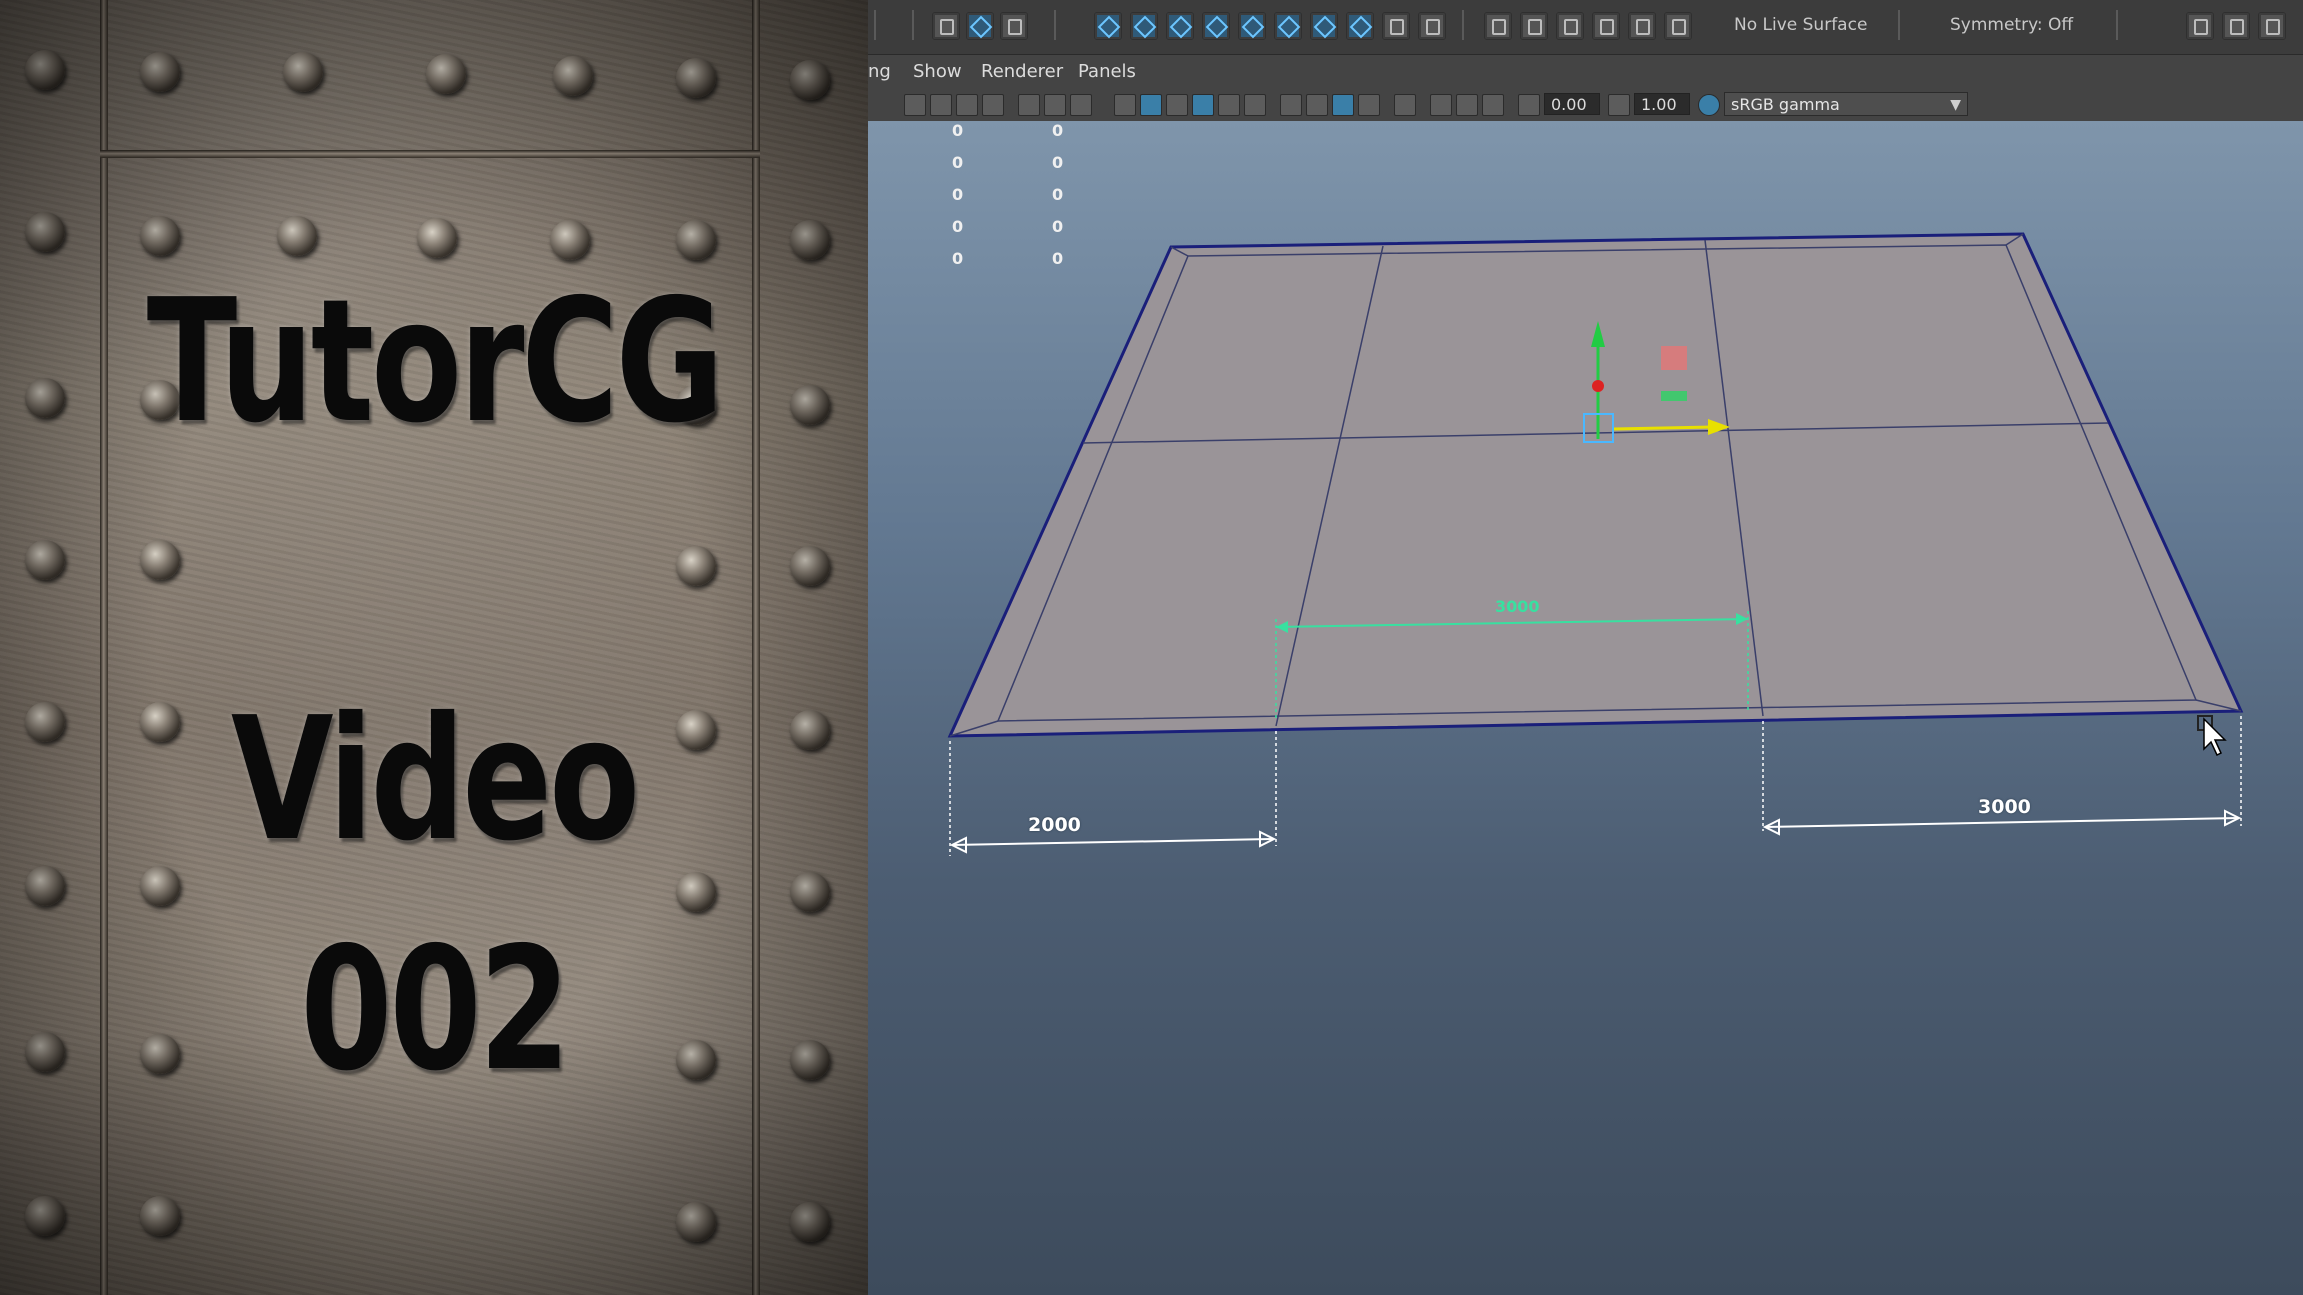 The height and width of the screenshot is (1295, 2303). I want to click on color-management-icon, so click(1709, 105).